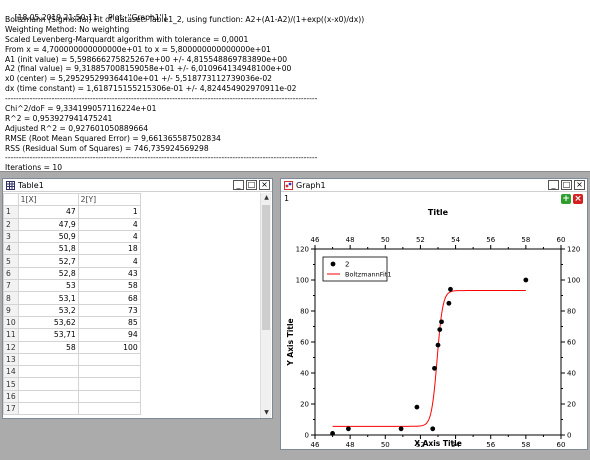 The image size is (590, 460). I want to click on table-row: 17, so click(72, 409).